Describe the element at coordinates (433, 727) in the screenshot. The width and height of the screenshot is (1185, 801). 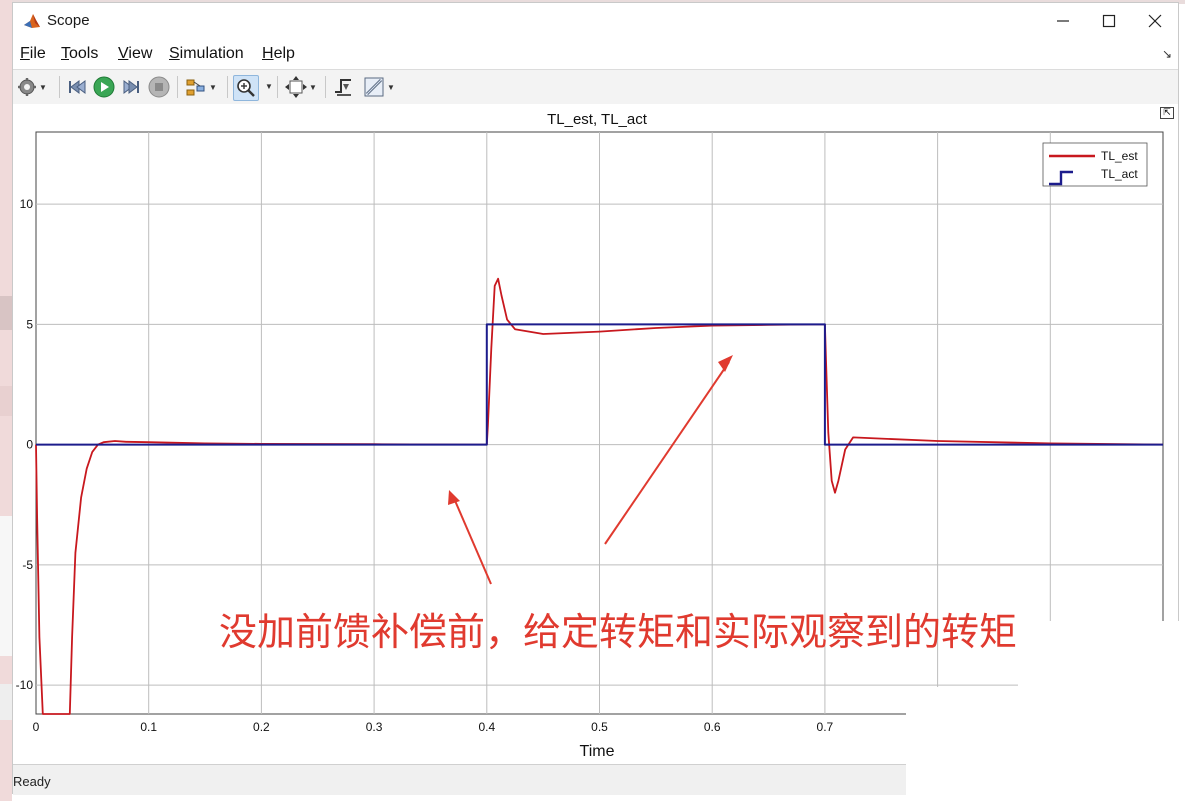
I see `x-tick-labels: 0 0.1 0.2 0.3 0.4 0.5 0.6 0.7` at that location.